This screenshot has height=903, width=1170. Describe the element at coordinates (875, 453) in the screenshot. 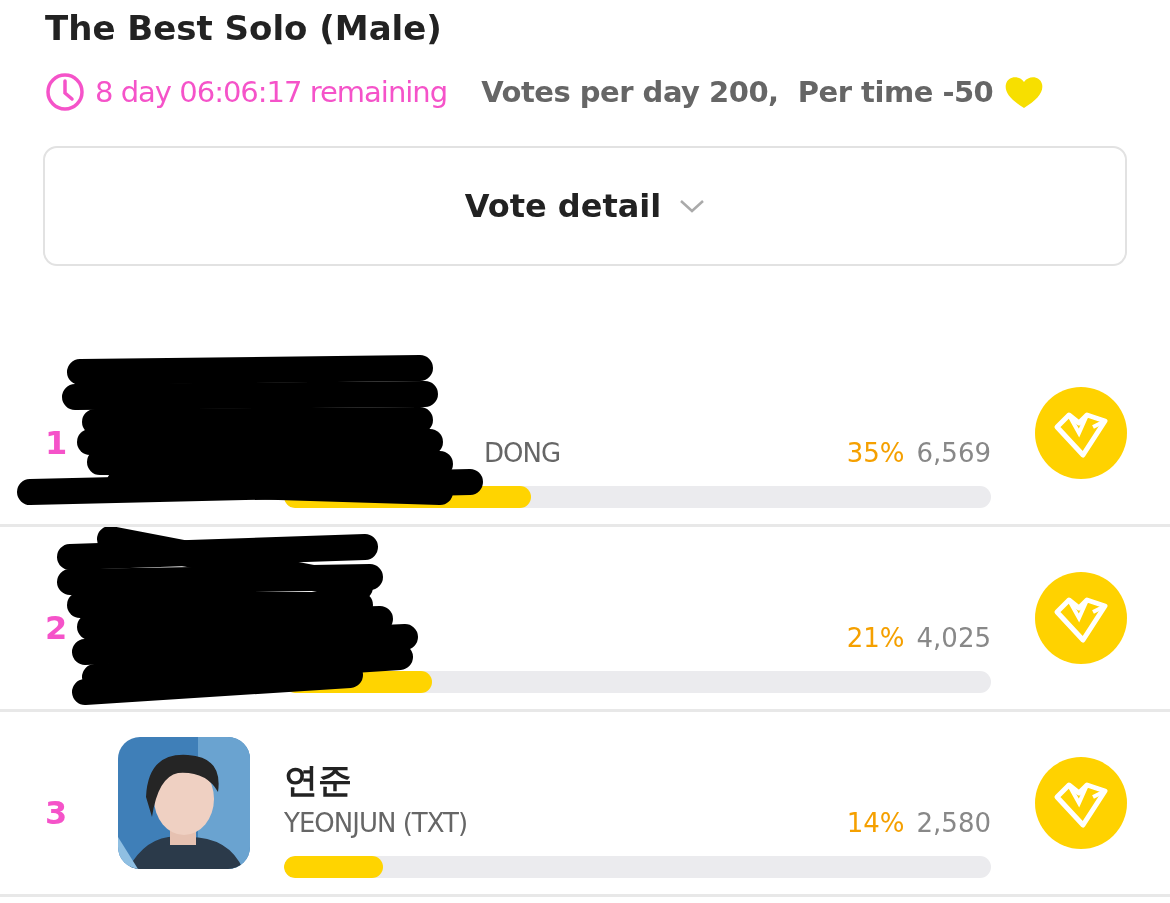

I see `vote-percent: 35%` at that location.